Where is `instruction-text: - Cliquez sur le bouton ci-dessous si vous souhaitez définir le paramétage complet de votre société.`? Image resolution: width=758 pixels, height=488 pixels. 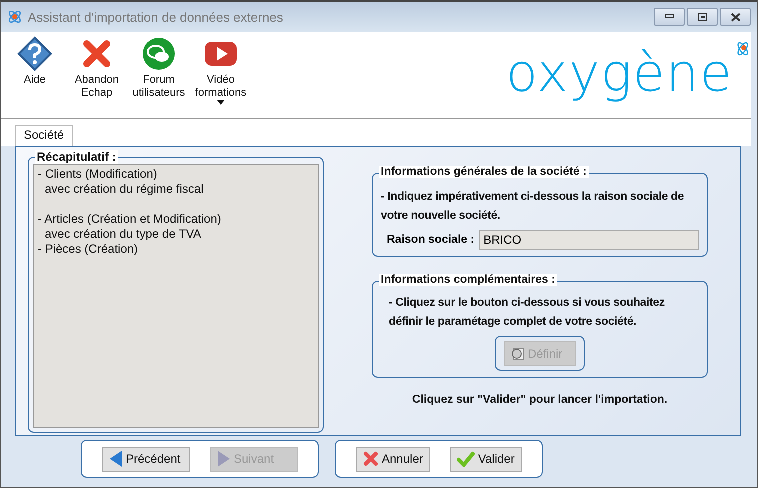 instruction-text: - Cliquez sur le bouton ci-dessous si vous souhaitez définir le paramétage complet de votre société. is located at coordinates (527, 313).